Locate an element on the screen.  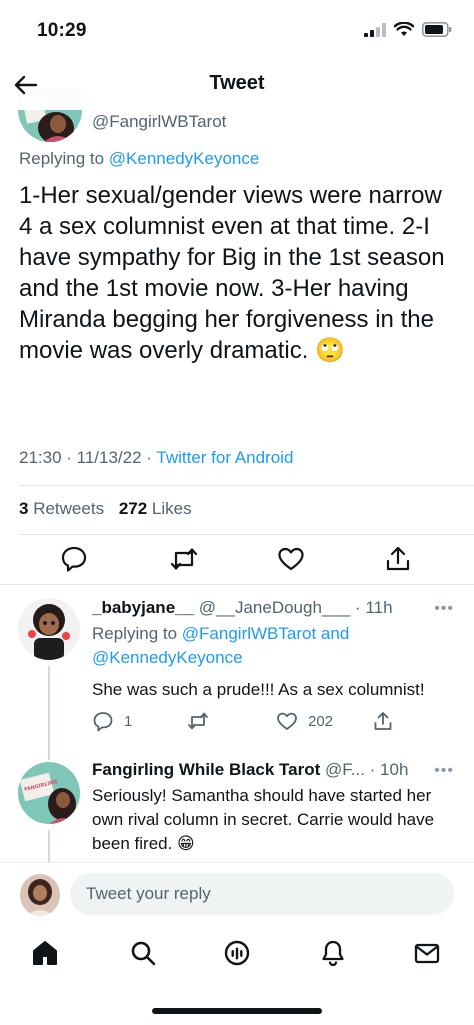
reply-actions: 1 202 is located at coordinates (252, 722).